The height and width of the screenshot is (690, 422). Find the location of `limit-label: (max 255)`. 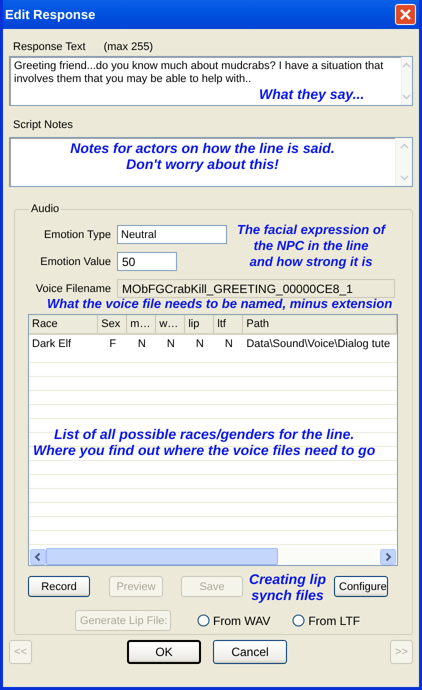

limit-label: (max 255) is located at coordinates (129, 48).